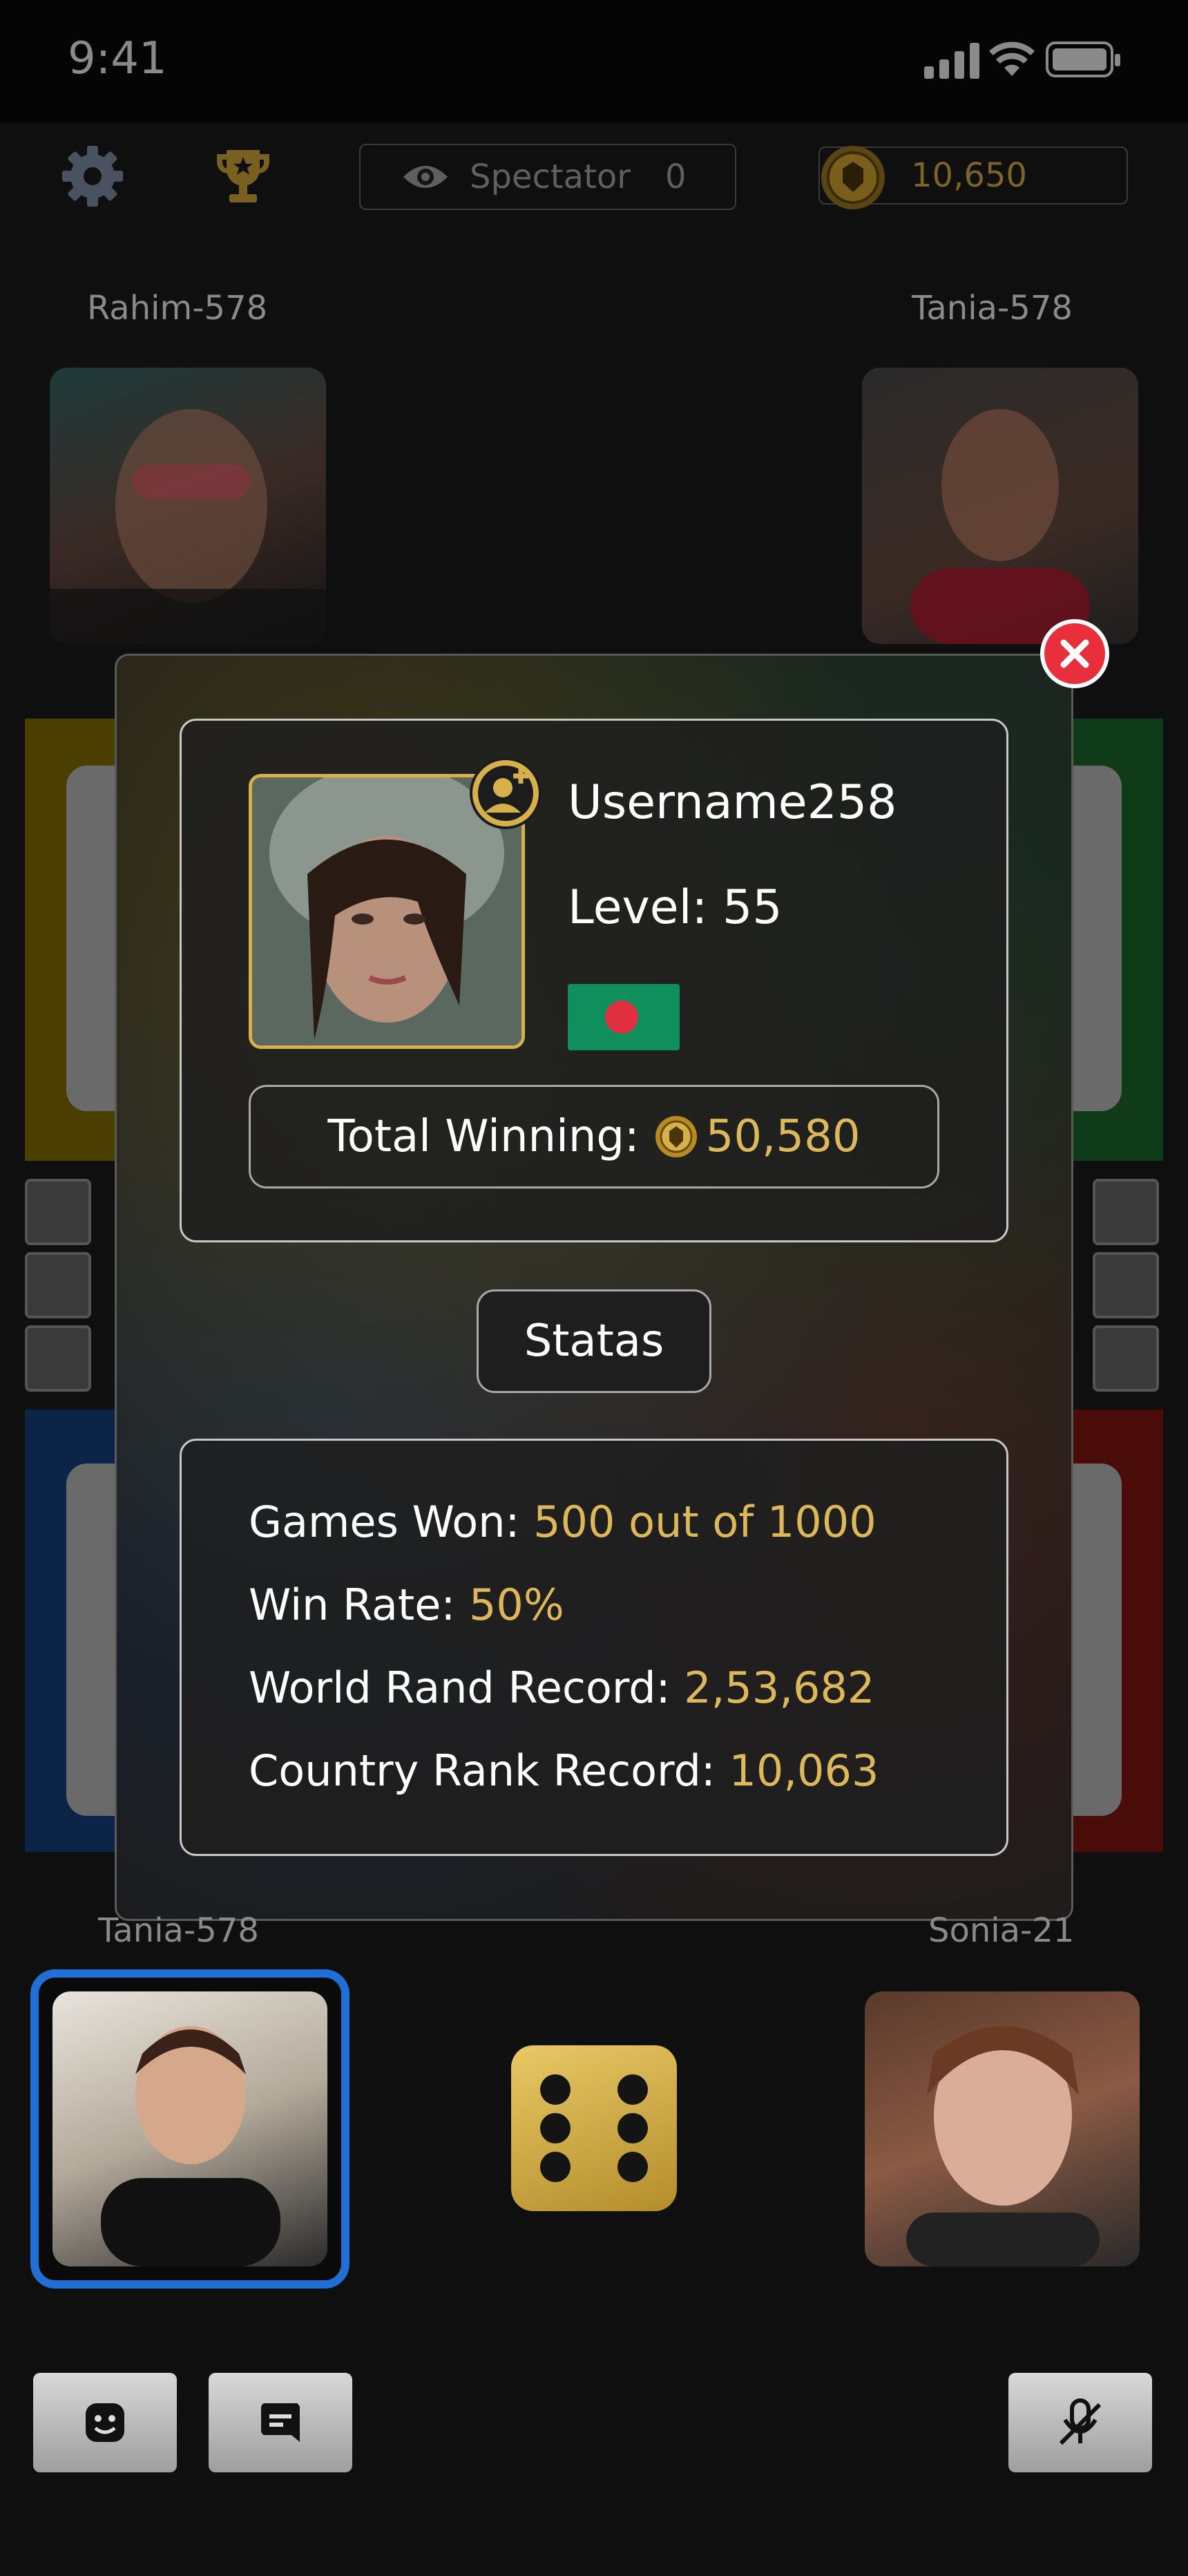 The width and height of the screenshot is (1188, 2576). I want to click on stat-value: 500 out of 1000, so click(704, 1522).